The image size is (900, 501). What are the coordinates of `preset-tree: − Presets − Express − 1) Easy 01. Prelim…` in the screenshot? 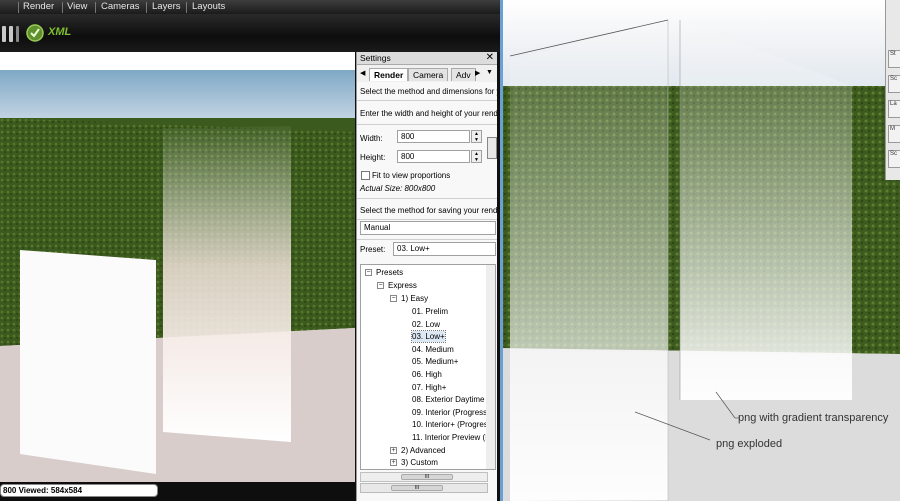 It's located at (428, 367).